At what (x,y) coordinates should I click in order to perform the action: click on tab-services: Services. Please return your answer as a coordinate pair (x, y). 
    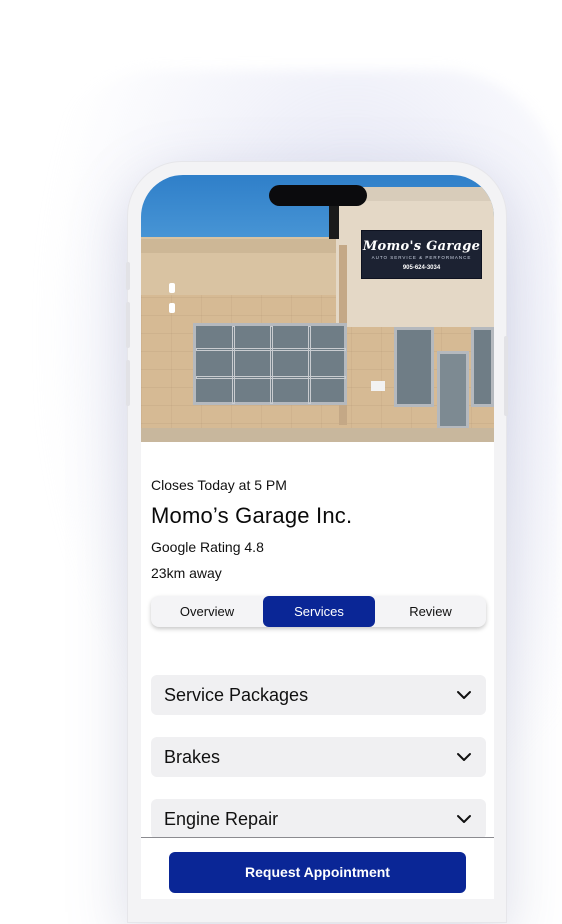
    Looking at the image, I should click on (319, 611).